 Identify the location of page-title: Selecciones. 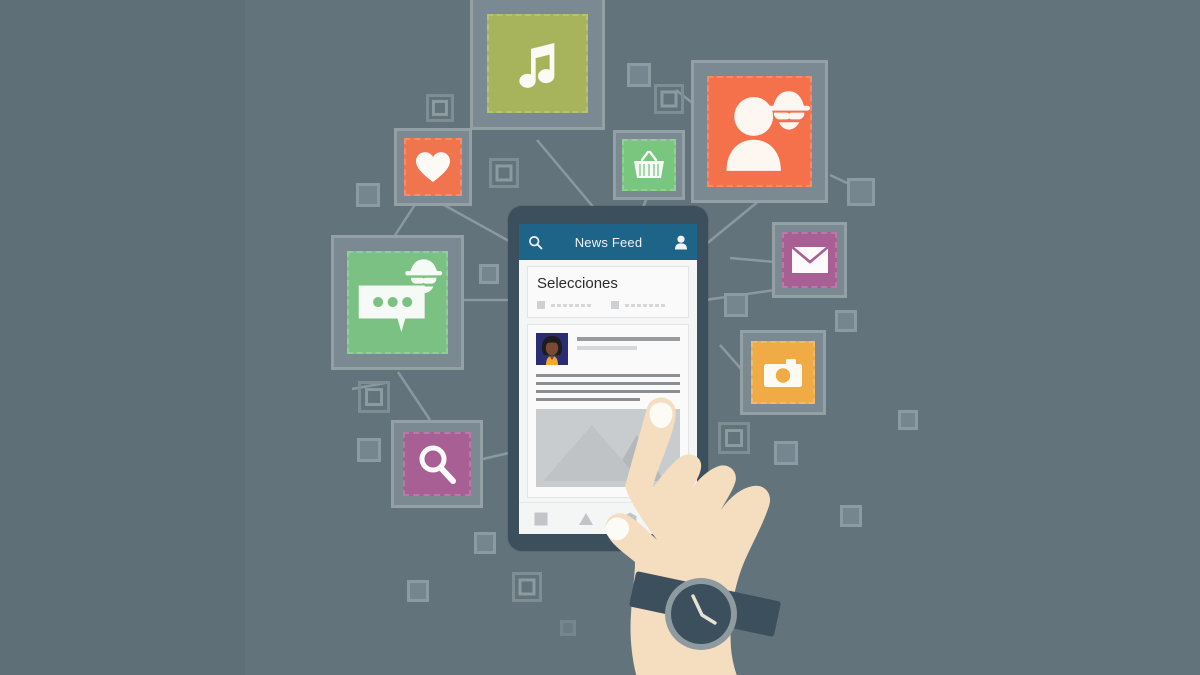
(577, 283).